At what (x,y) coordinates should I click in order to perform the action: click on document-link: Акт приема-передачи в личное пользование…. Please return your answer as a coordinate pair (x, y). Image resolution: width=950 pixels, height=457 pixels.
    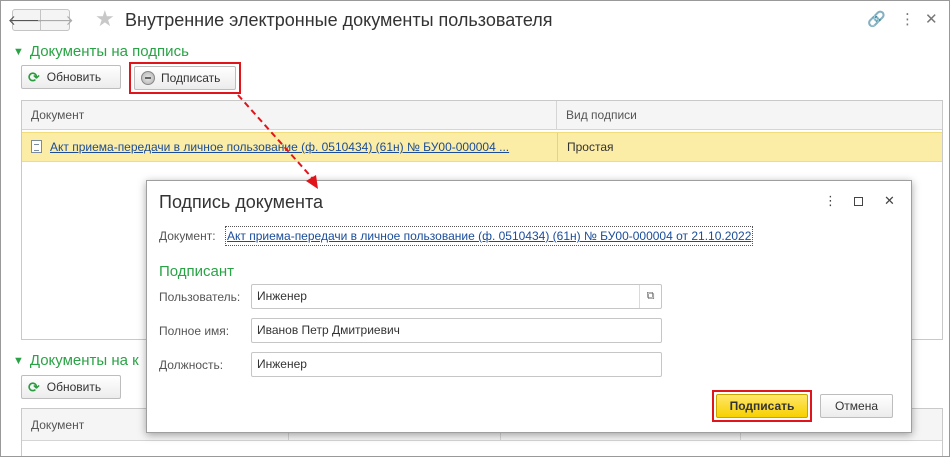
    Looking at the image, I should click on (279, 147).